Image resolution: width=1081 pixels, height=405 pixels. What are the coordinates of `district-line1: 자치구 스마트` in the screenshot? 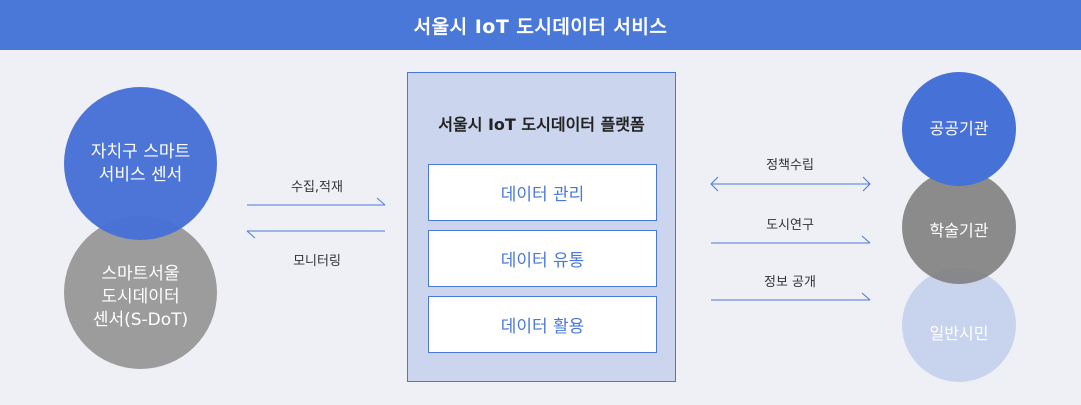 It's located at (140, 151).